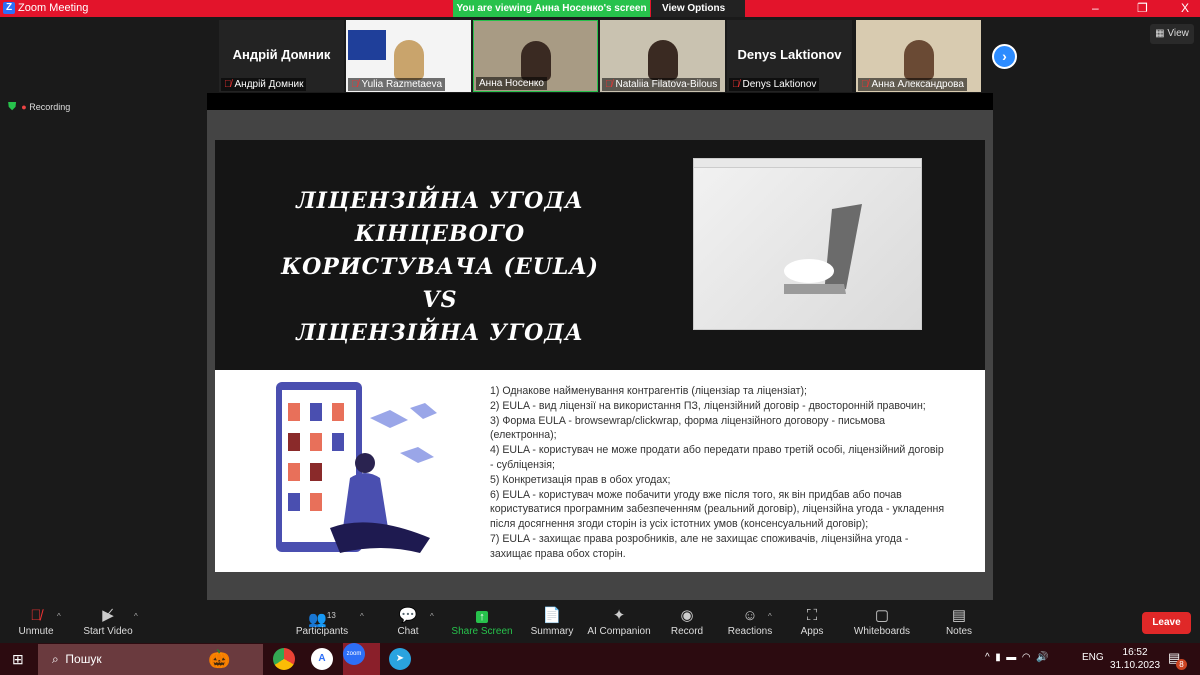  Describe the element at coordinates (50, 107) in the screenshot. I see `recording-label: Recording` at that location.